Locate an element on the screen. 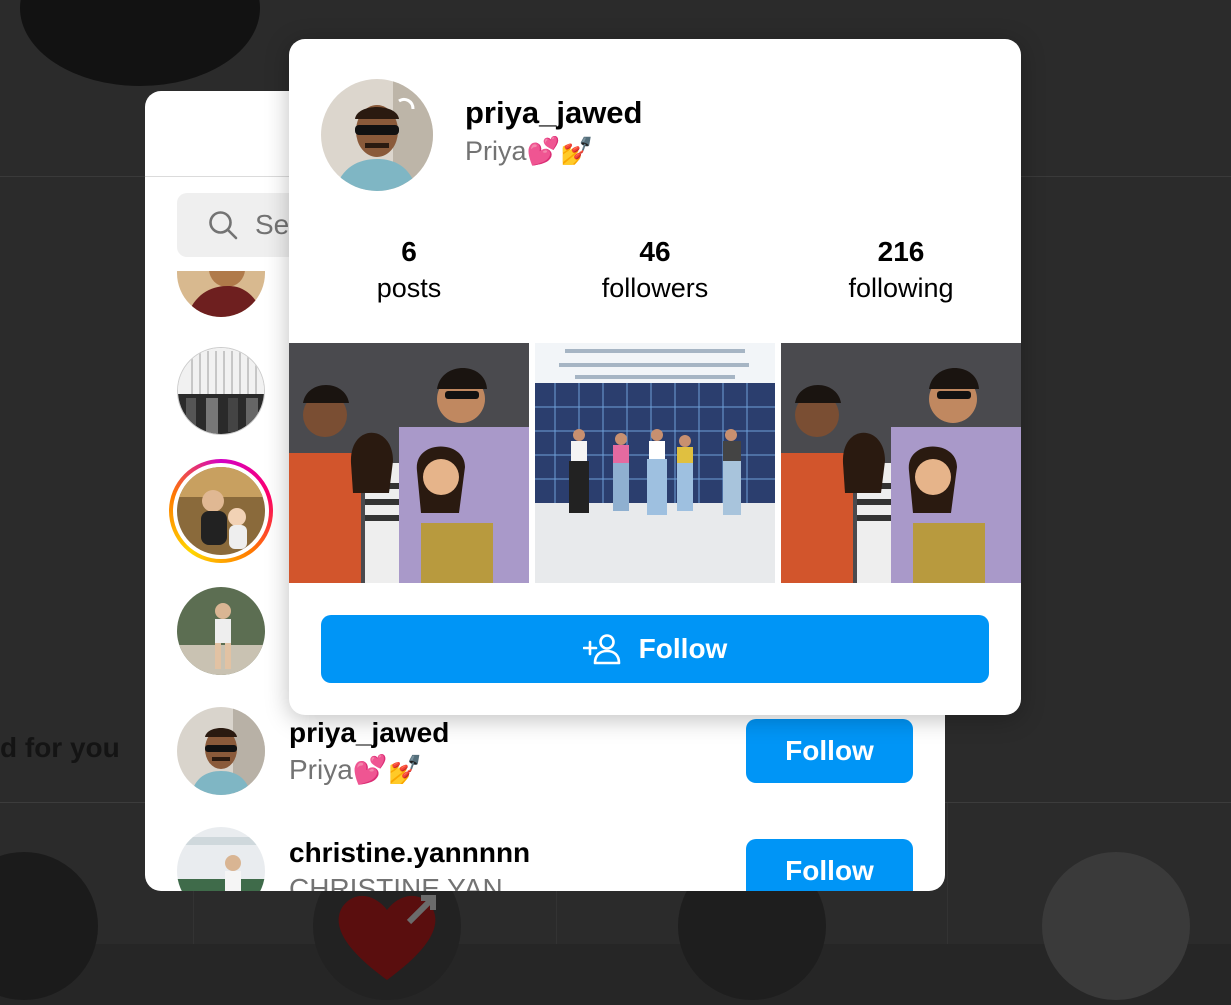  stat-value: 46 is located at coordinates (655, 251).